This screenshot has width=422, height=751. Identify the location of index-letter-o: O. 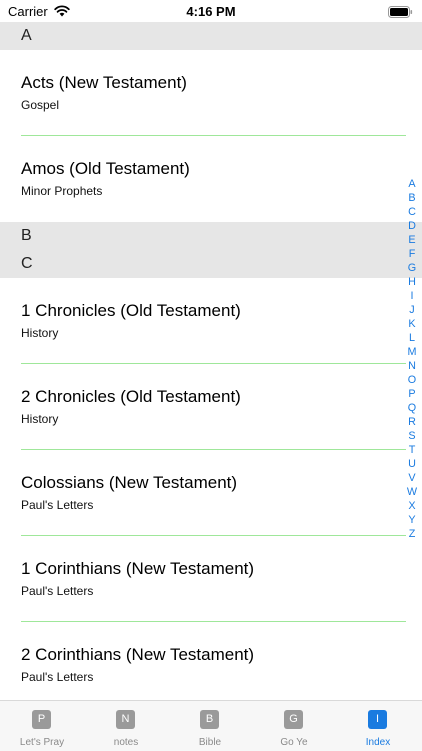
(412, 380).